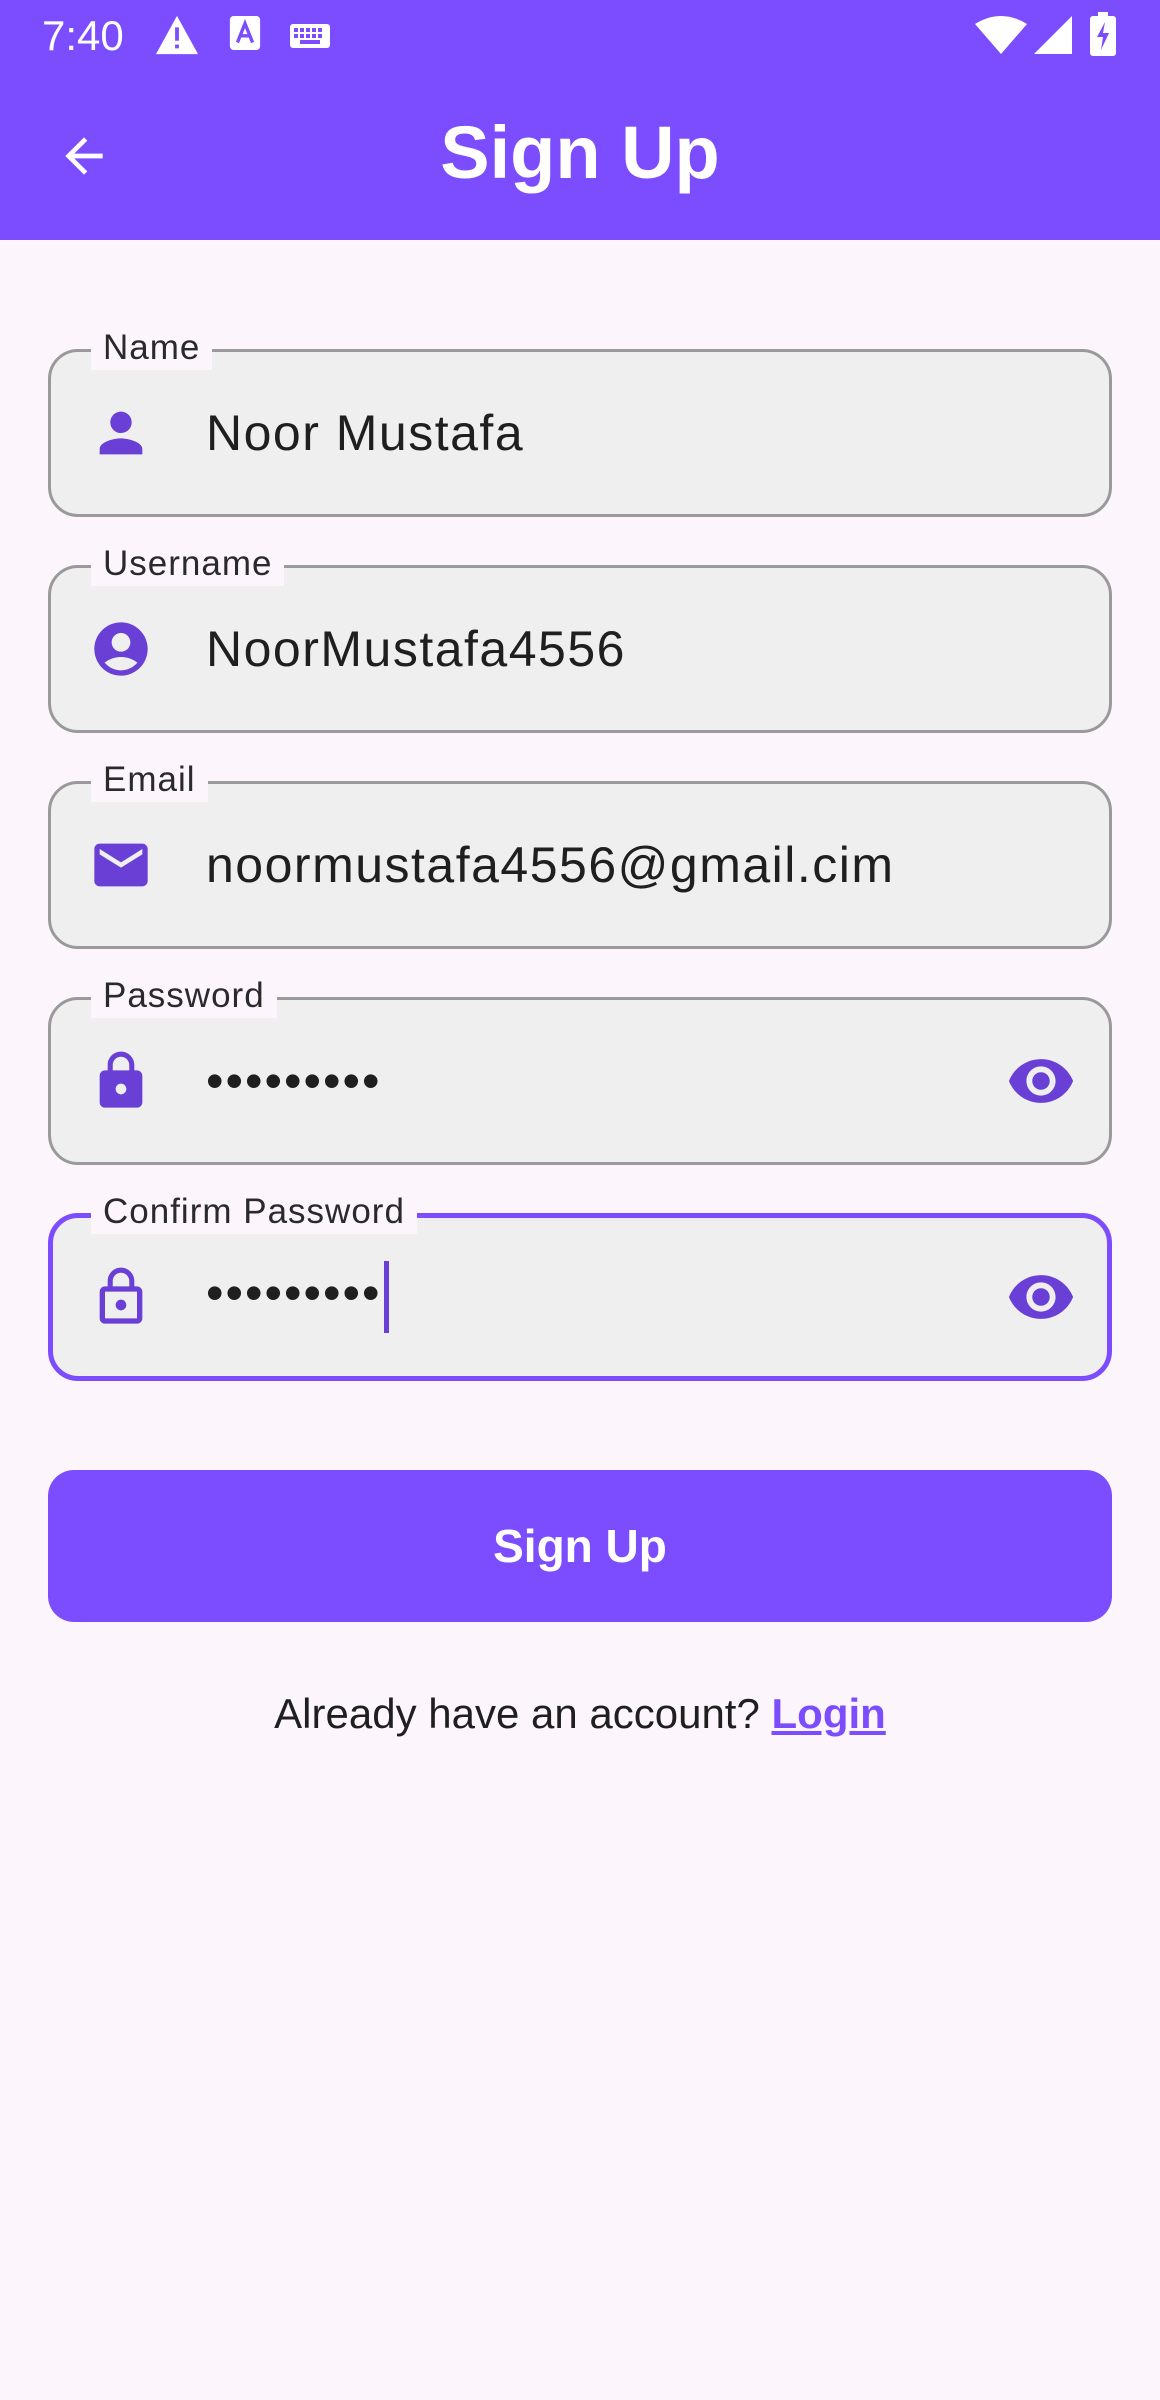  Describe the element at coordinates (829, 1713) in the screenshot. I see `login-link: Login` at that location.